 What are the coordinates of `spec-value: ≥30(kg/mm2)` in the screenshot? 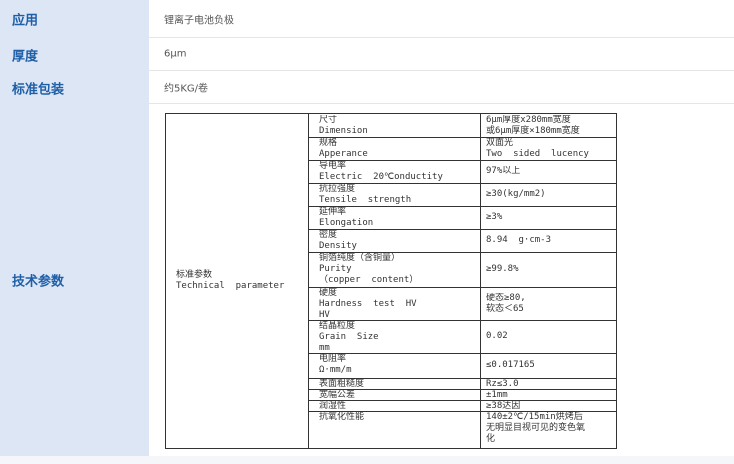 It's located at (516, 194).